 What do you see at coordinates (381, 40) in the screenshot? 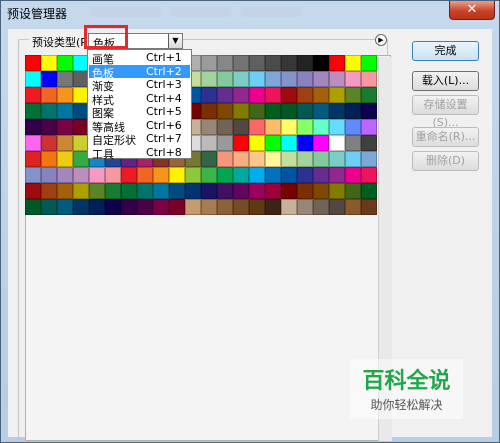
I see `flyout-menu-icon: ▶` at bounding box center [381, 40].